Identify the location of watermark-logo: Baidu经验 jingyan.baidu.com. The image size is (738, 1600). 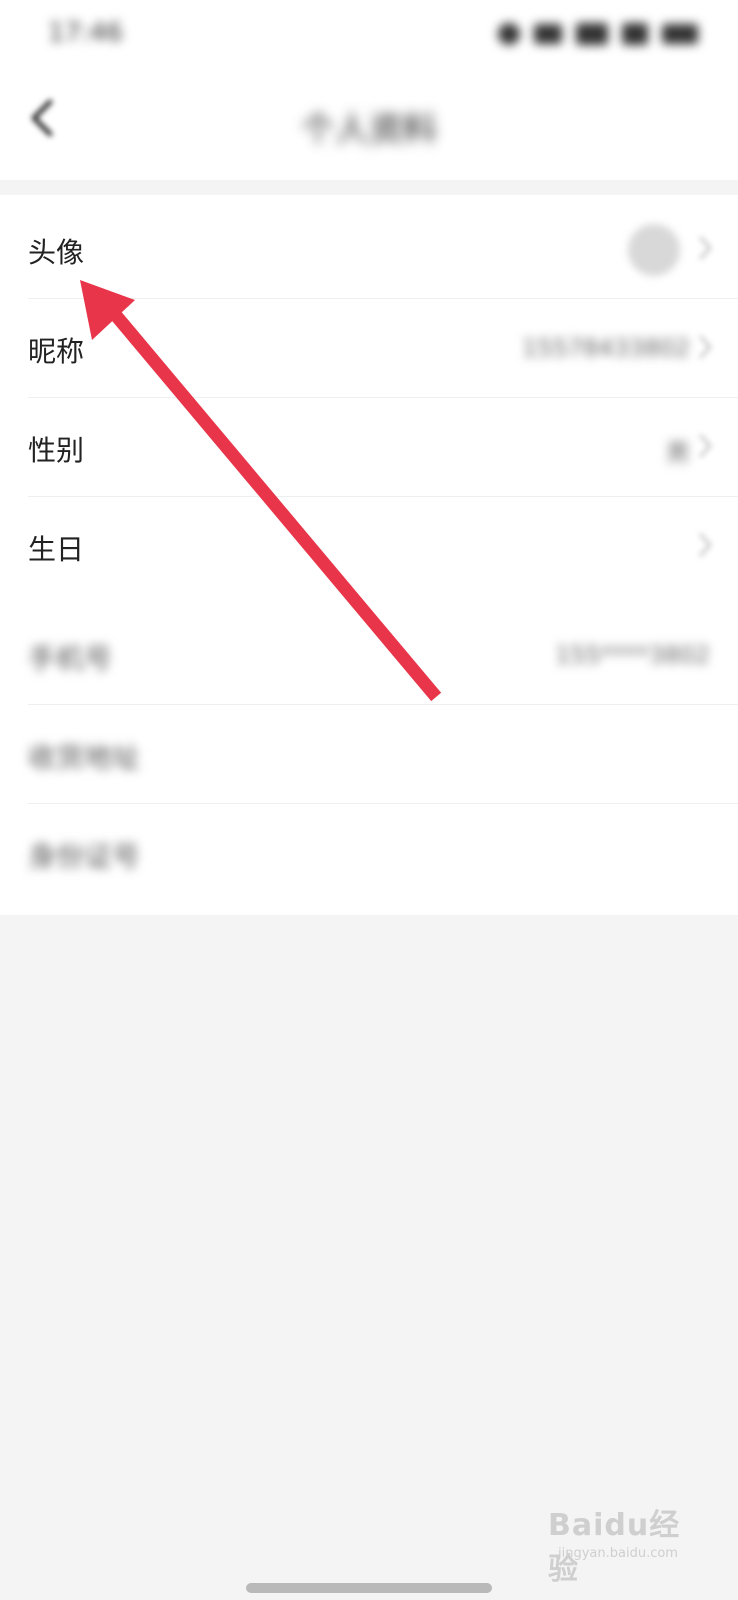
(623, 1538).